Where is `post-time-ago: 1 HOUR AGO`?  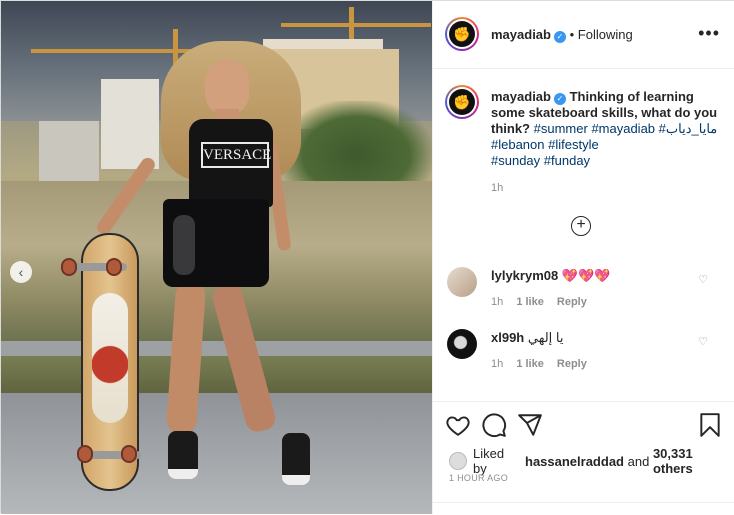 post-time-ago: 1 HOUR AGO is located at coordinates (478, 478).